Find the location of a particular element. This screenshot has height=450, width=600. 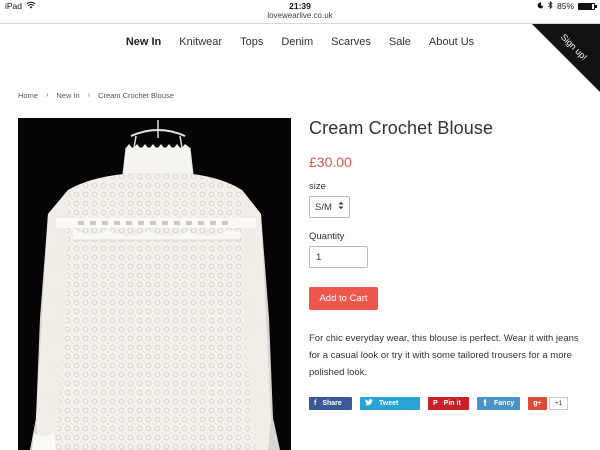

product-title: Cream Crochet Blouse is located at coordinates (401, 128).